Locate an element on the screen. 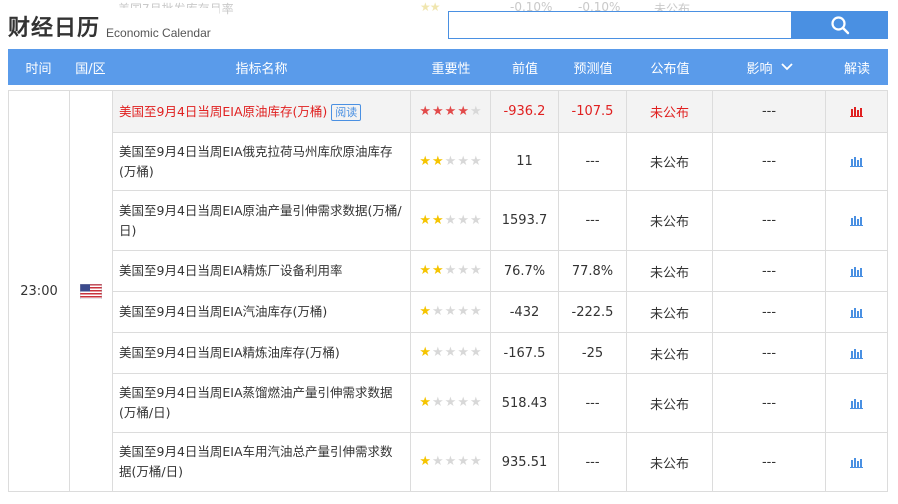 This screenshot has height=504, width=898. read-tag-button: 阅读 is located at coordinates (346, 112).